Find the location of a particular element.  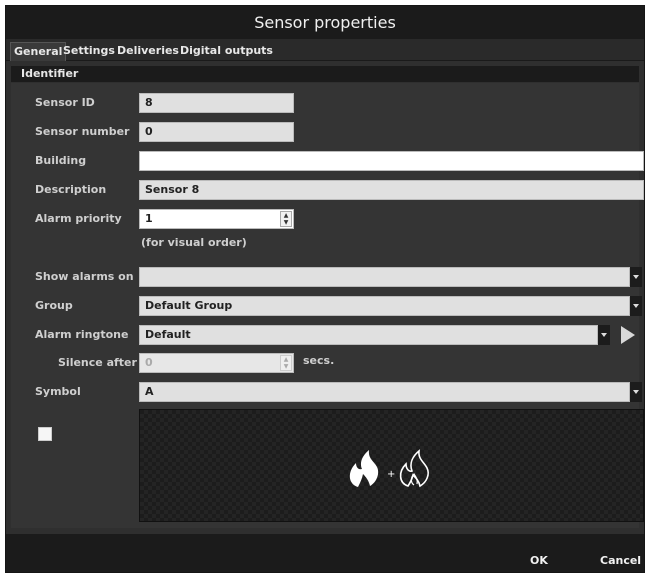

group-select: Default Group is located at coordinates (384, 306).